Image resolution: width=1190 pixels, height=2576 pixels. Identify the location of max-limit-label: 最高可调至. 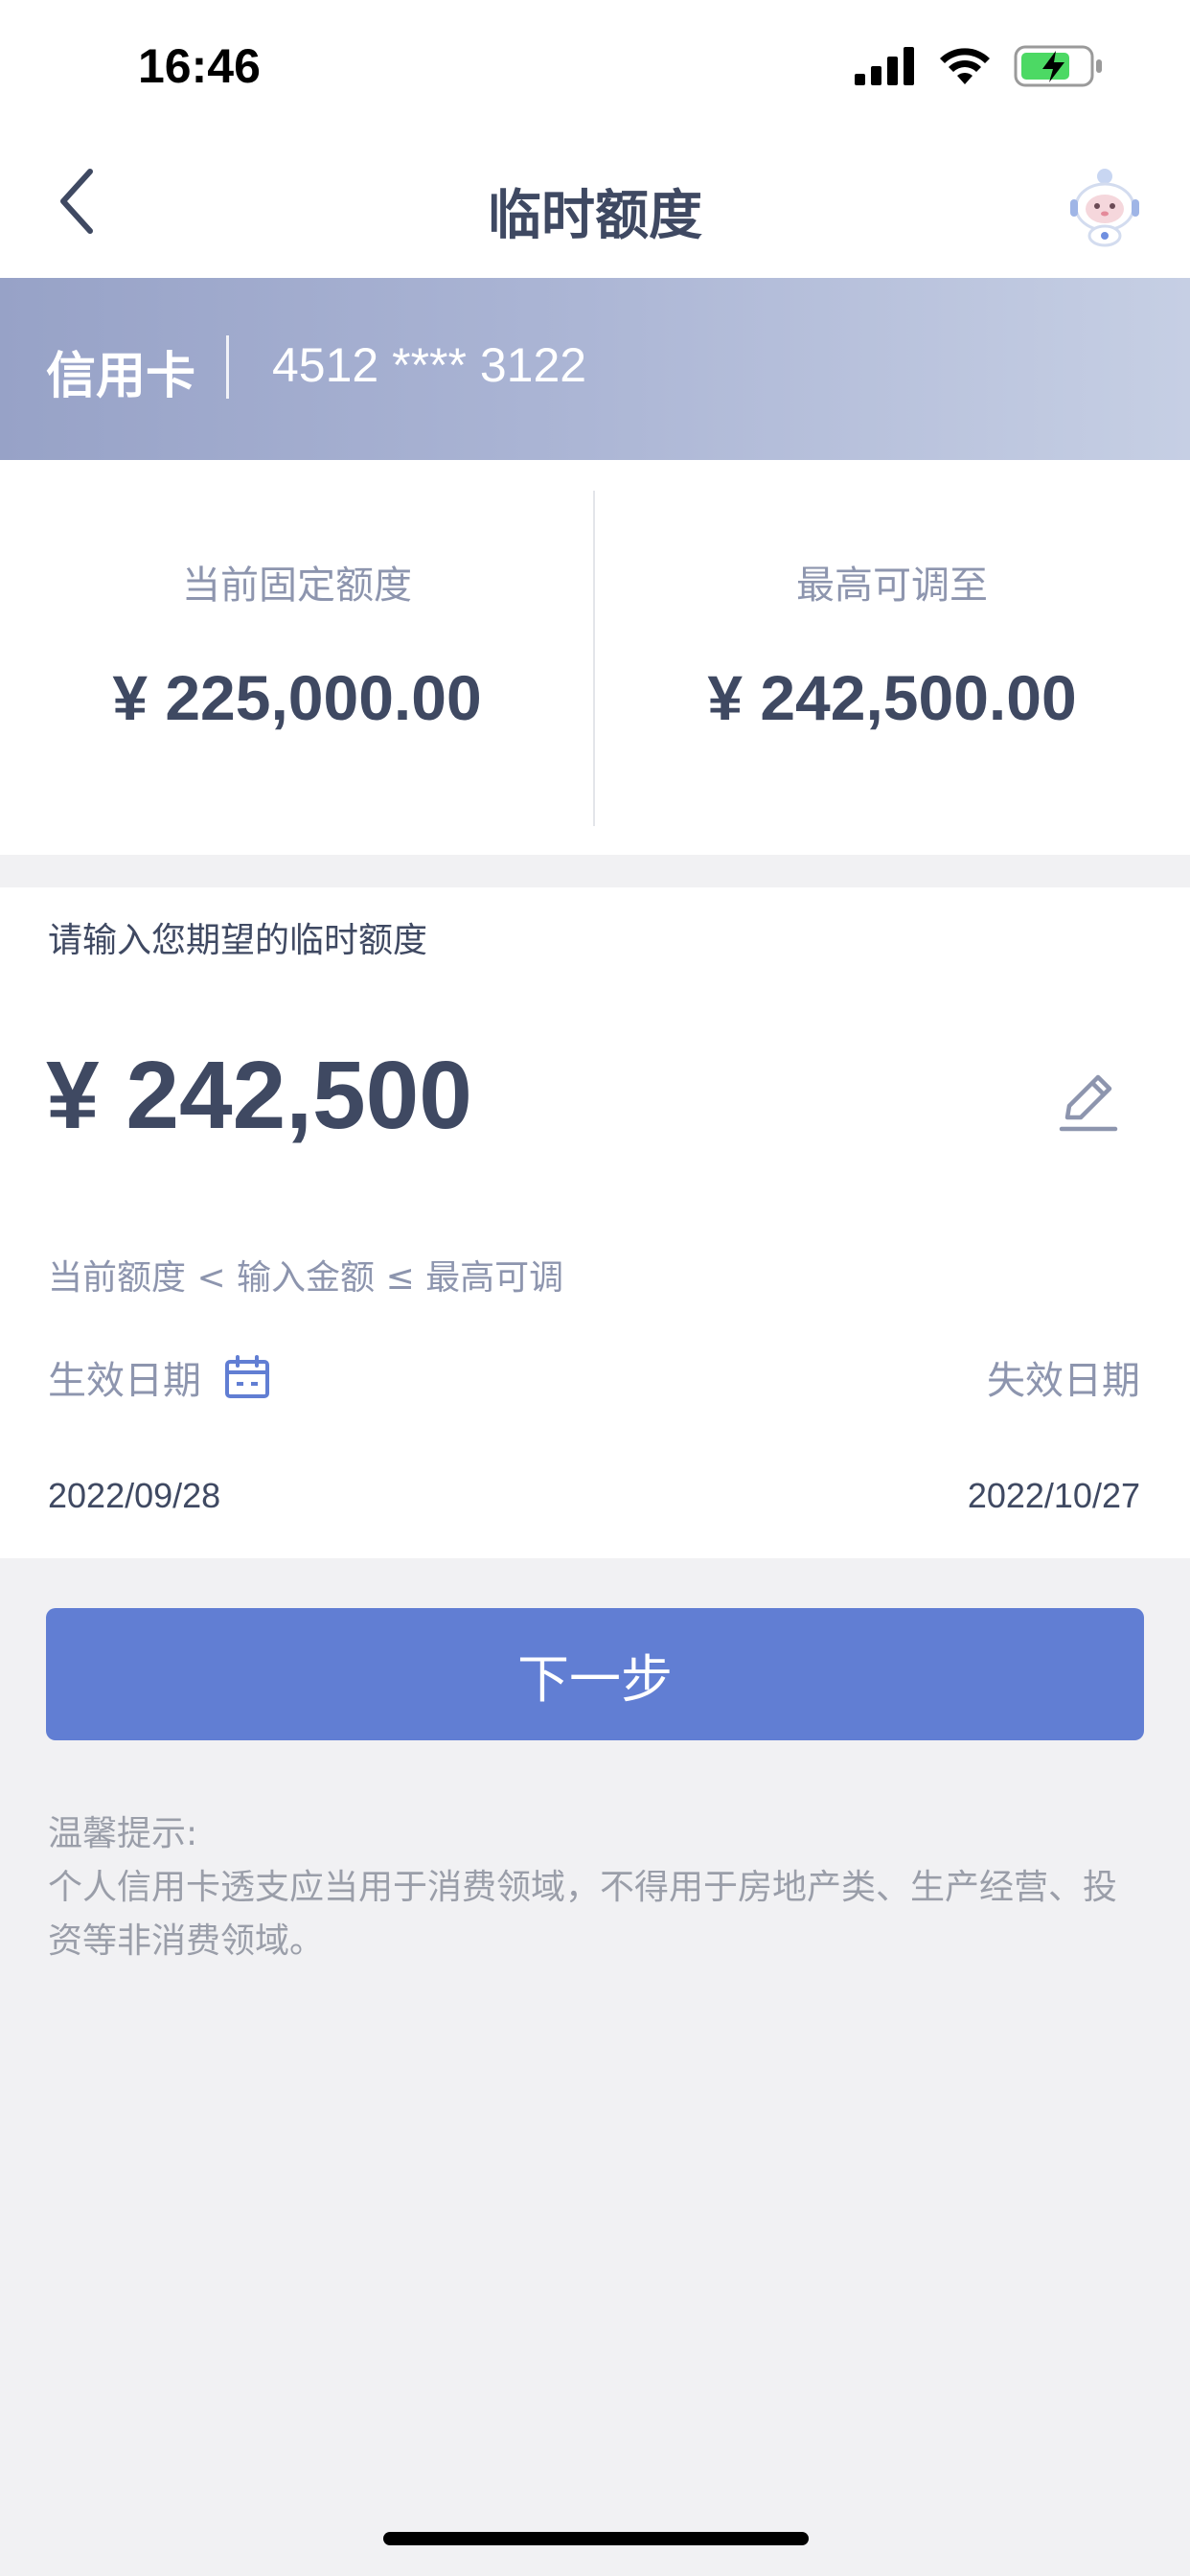
(892, 586).